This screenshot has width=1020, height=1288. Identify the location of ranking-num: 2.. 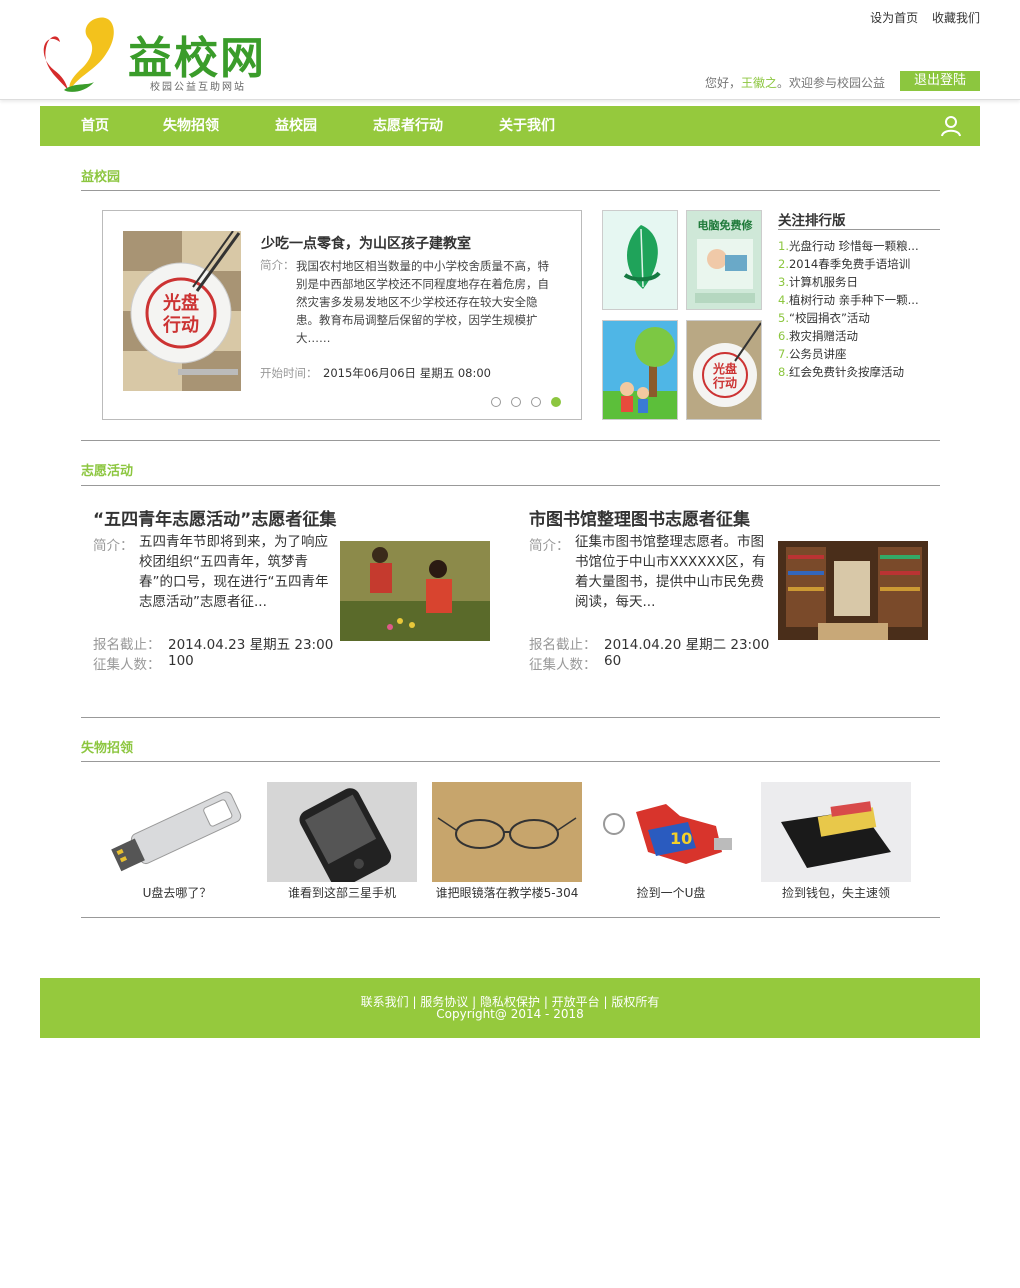
(783, 264).